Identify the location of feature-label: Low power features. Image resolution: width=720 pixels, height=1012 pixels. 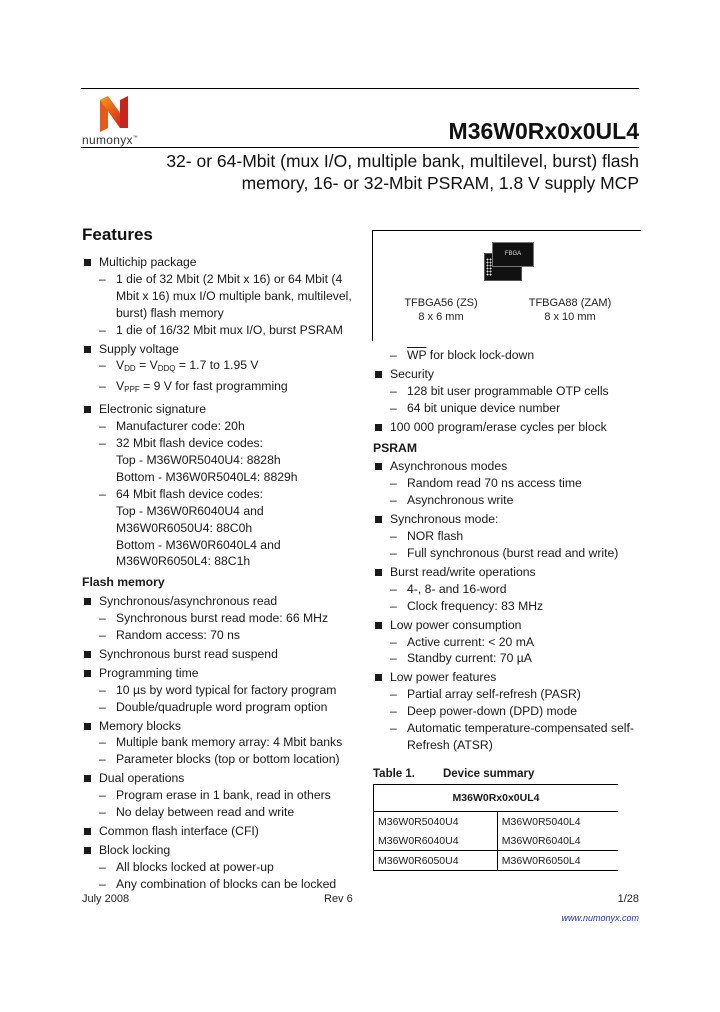
(443, 677).